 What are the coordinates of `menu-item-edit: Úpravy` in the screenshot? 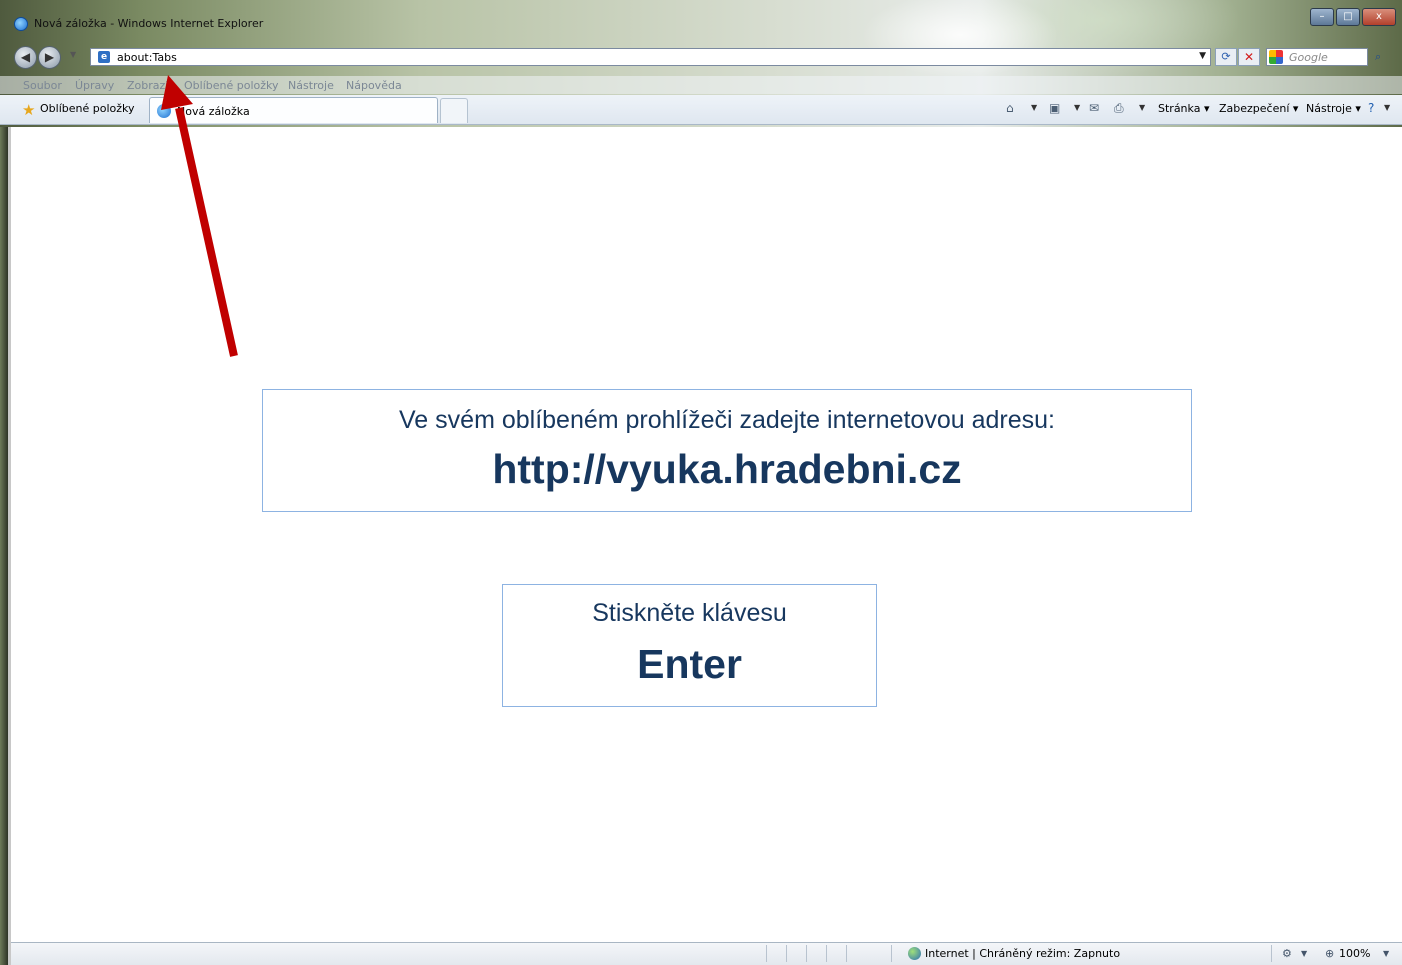 It's located at (94, 85).